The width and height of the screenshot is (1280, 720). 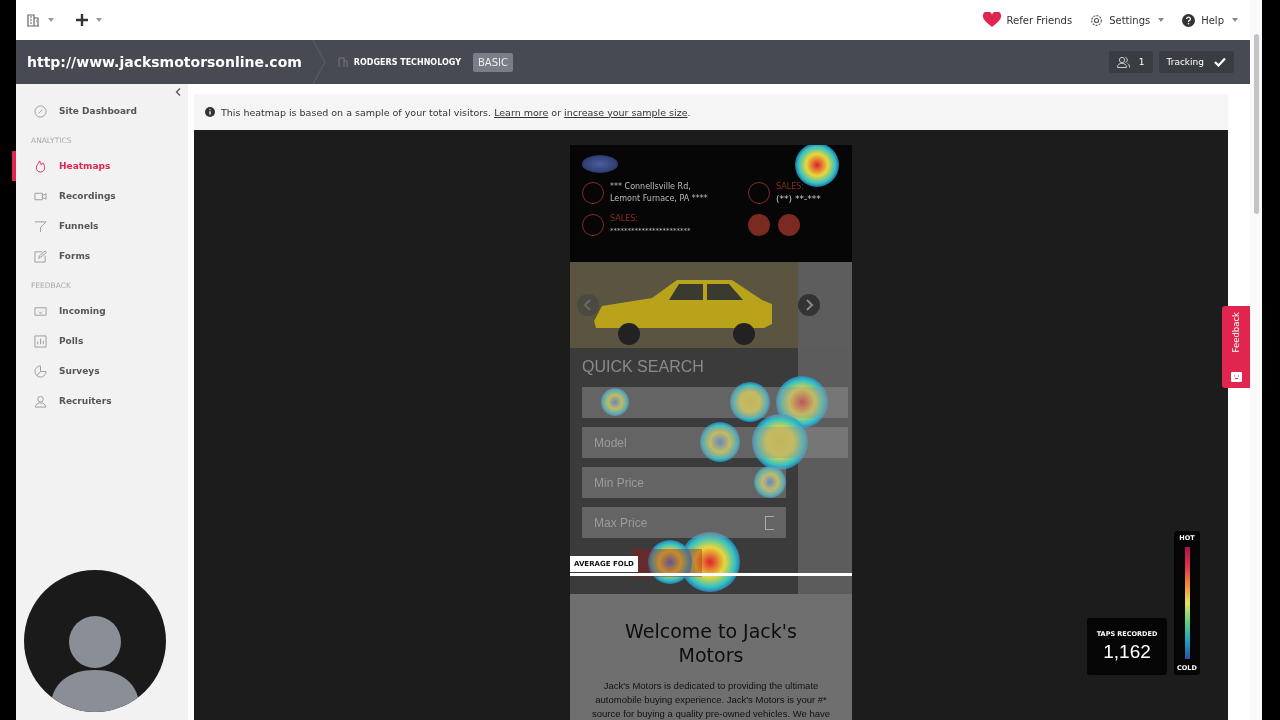 I want to click on person-icon, so click(x=40, y=401).